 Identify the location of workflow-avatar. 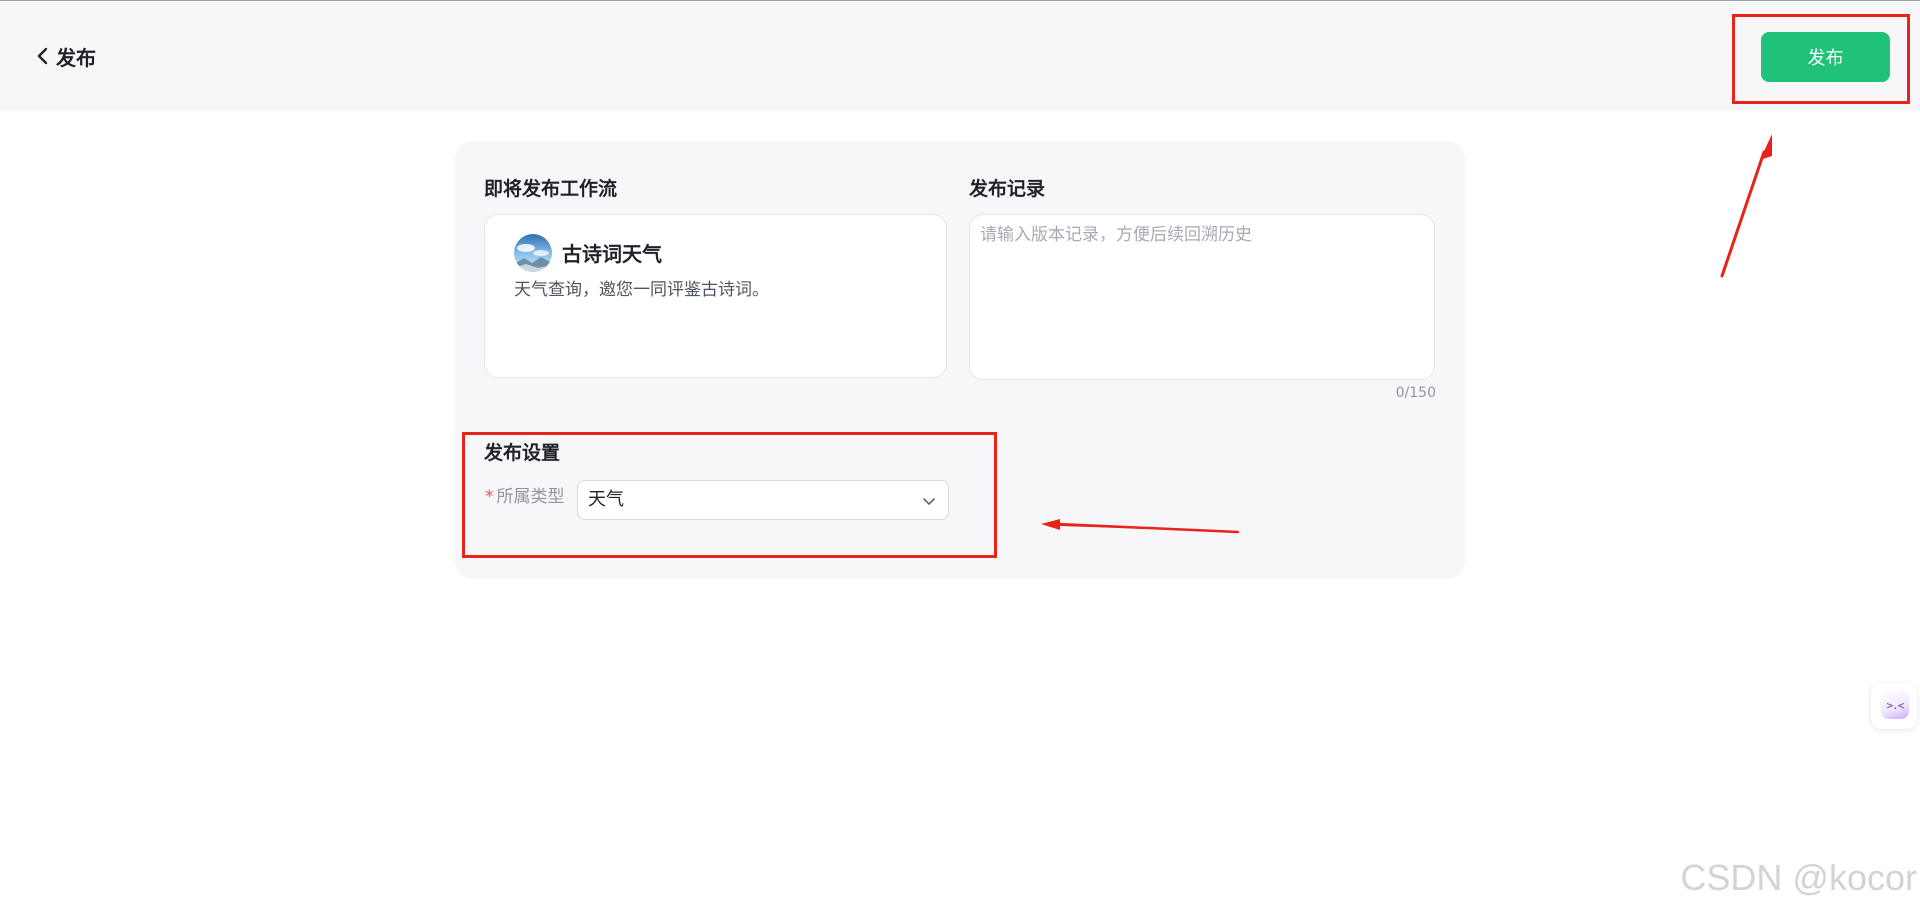
(533, 253).